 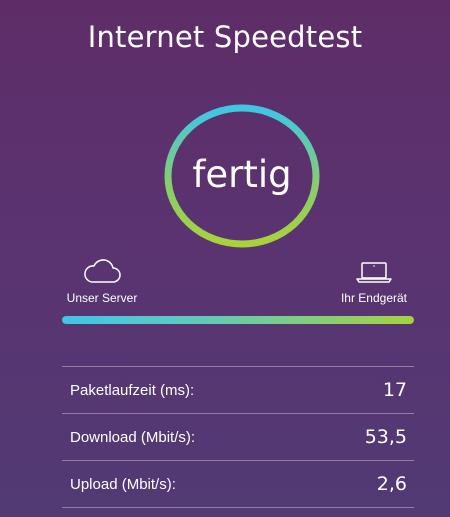 I want to click on speed-gauge: fertig, so click(x=242, y=176).